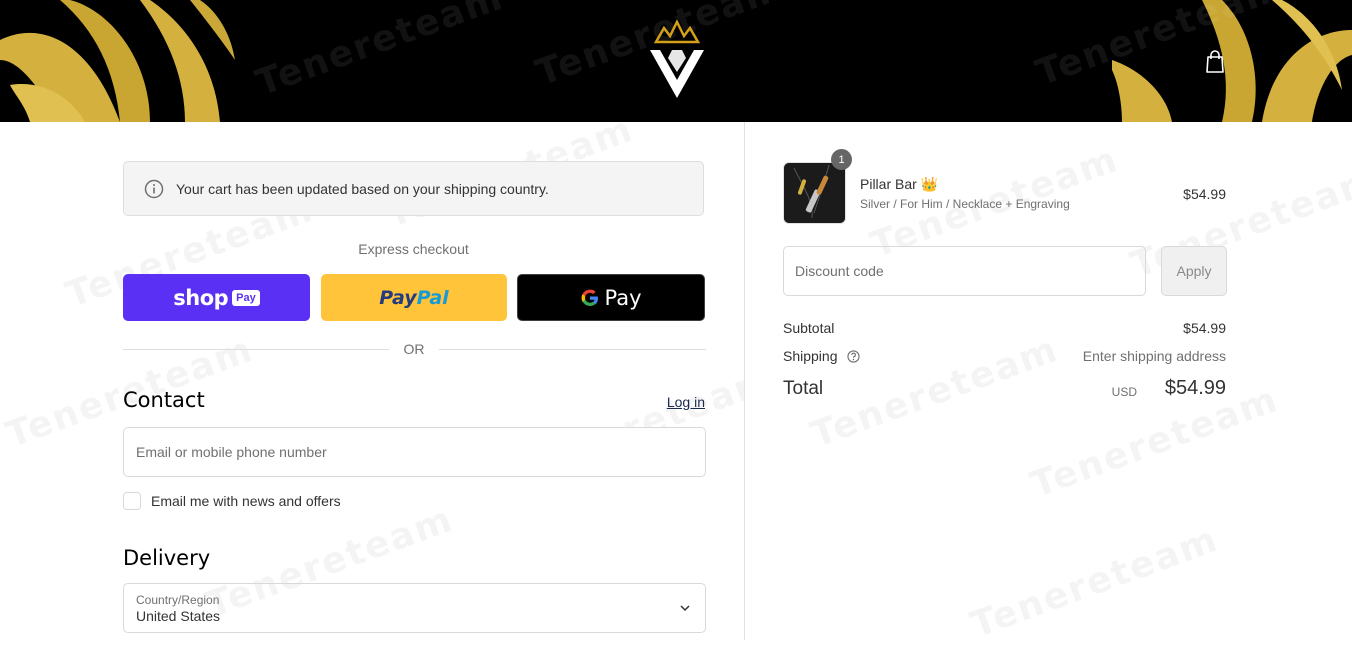 The height and width of the screenshot is (646, 1352). I want to click on email-input, so click(414, 452).